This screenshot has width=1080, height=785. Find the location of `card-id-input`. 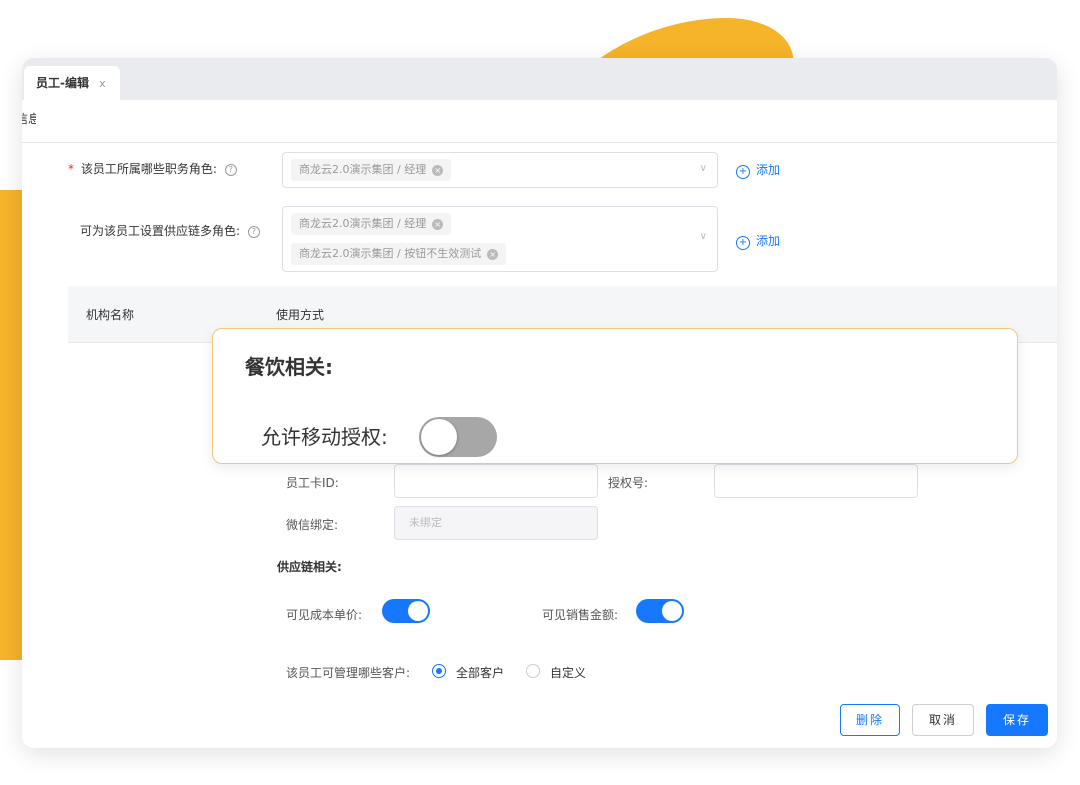

card-id-input is located at coordinates (496, 481).